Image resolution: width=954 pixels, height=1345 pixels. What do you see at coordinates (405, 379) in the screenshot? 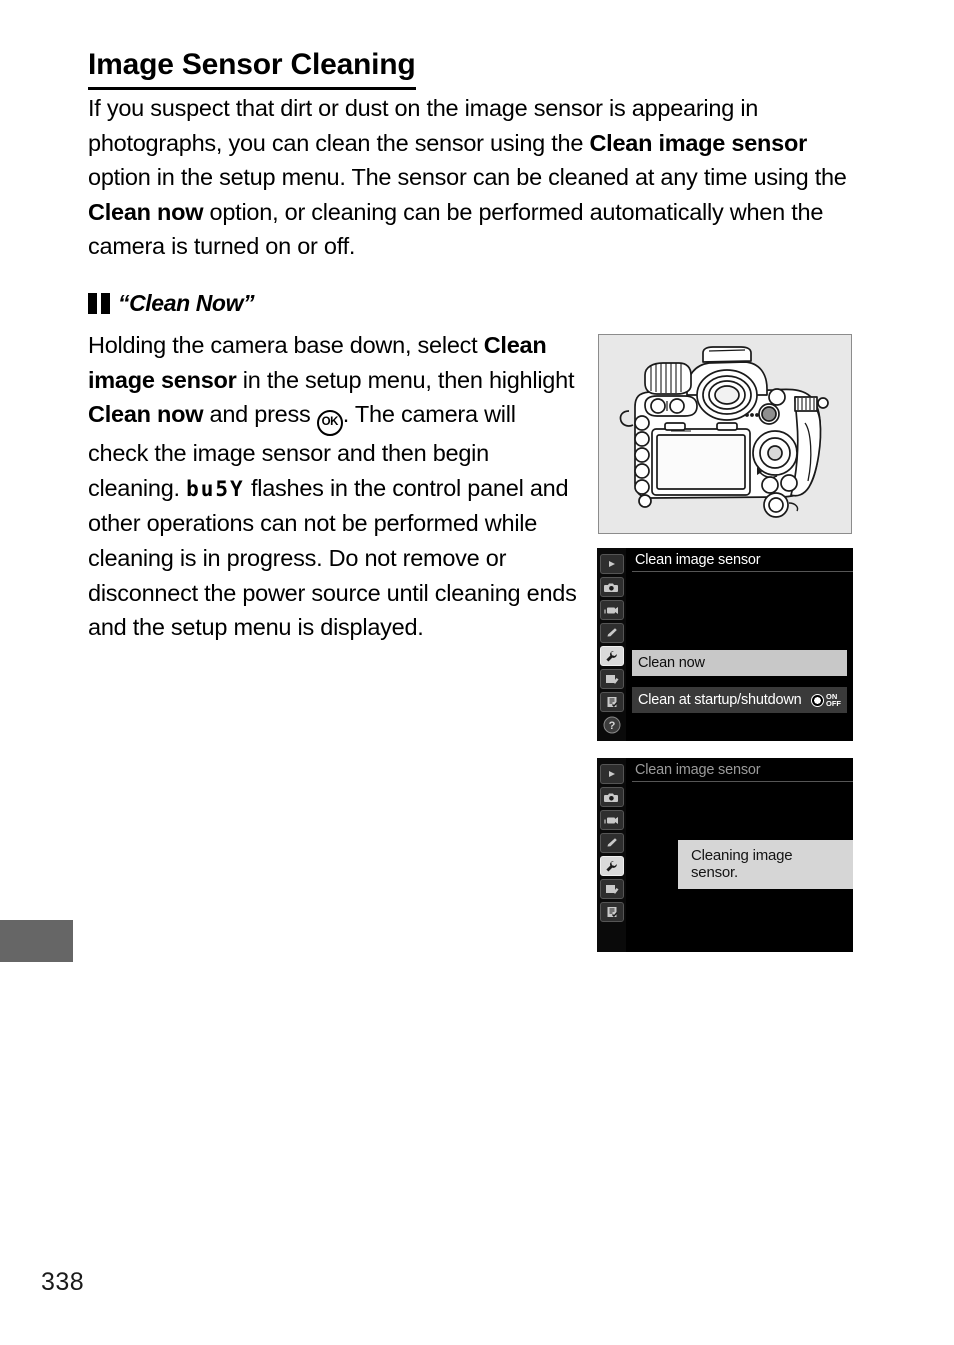
I see `body-text-2: in the setup menu, then highlight` at bounding box center [405, 379].